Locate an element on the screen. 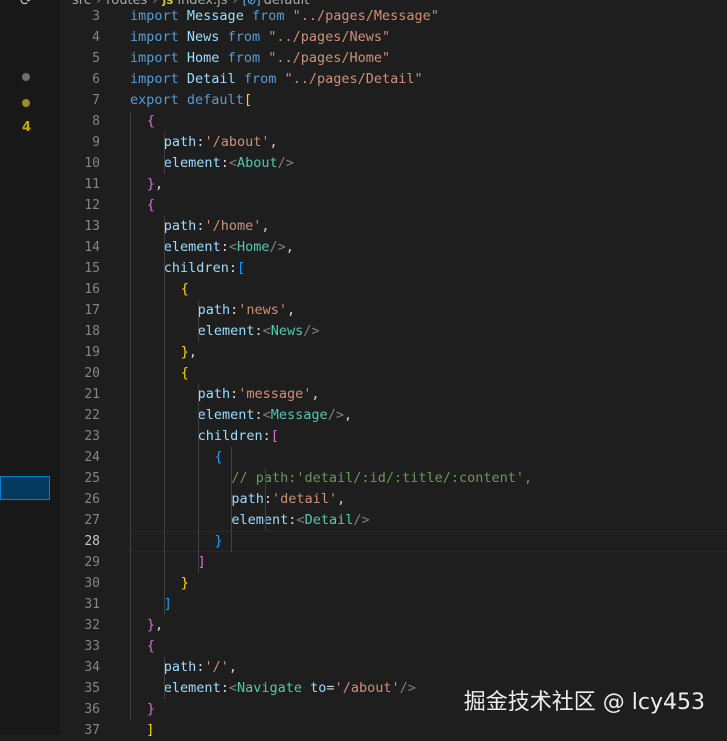  code-line: path:'detail', is located at coordinates (288, 499).